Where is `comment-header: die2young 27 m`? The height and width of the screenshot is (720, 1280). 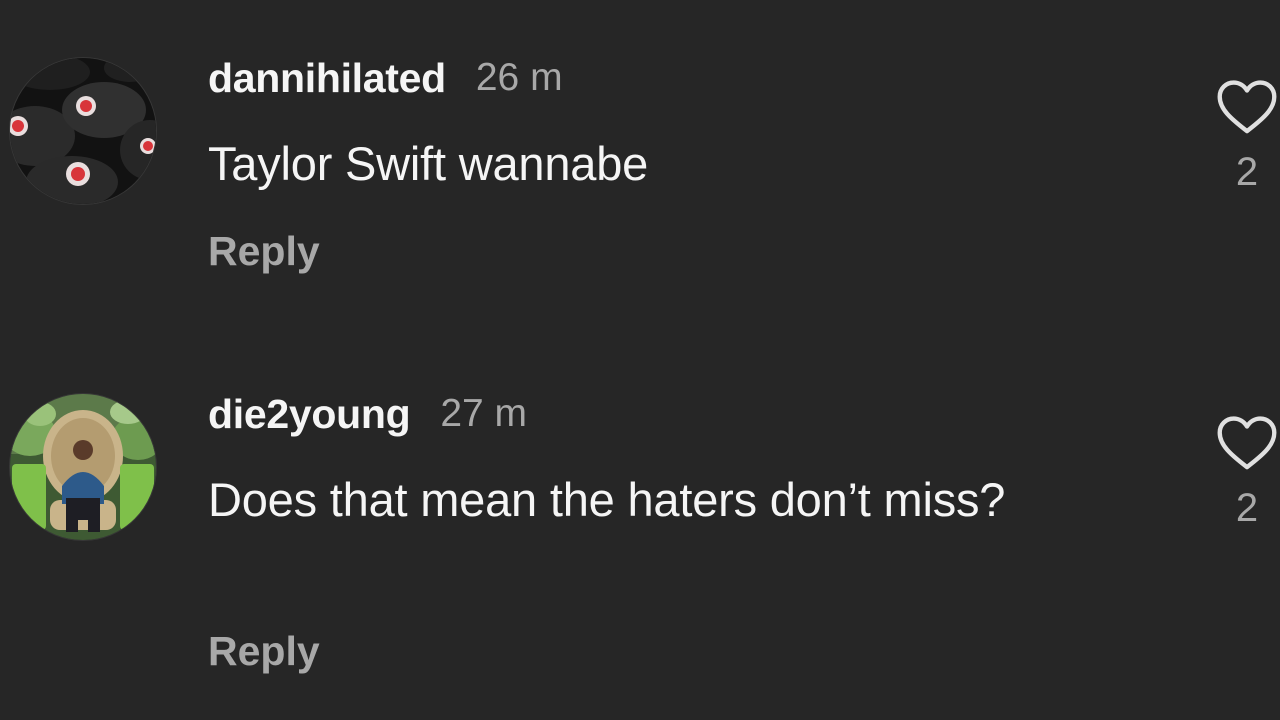 comment-header: die2young 27 m is located at coordinates (367, 414).